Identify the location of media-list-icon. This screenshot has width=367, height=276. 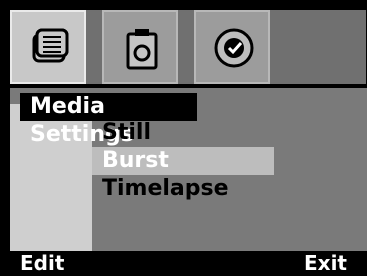
(50, 45).